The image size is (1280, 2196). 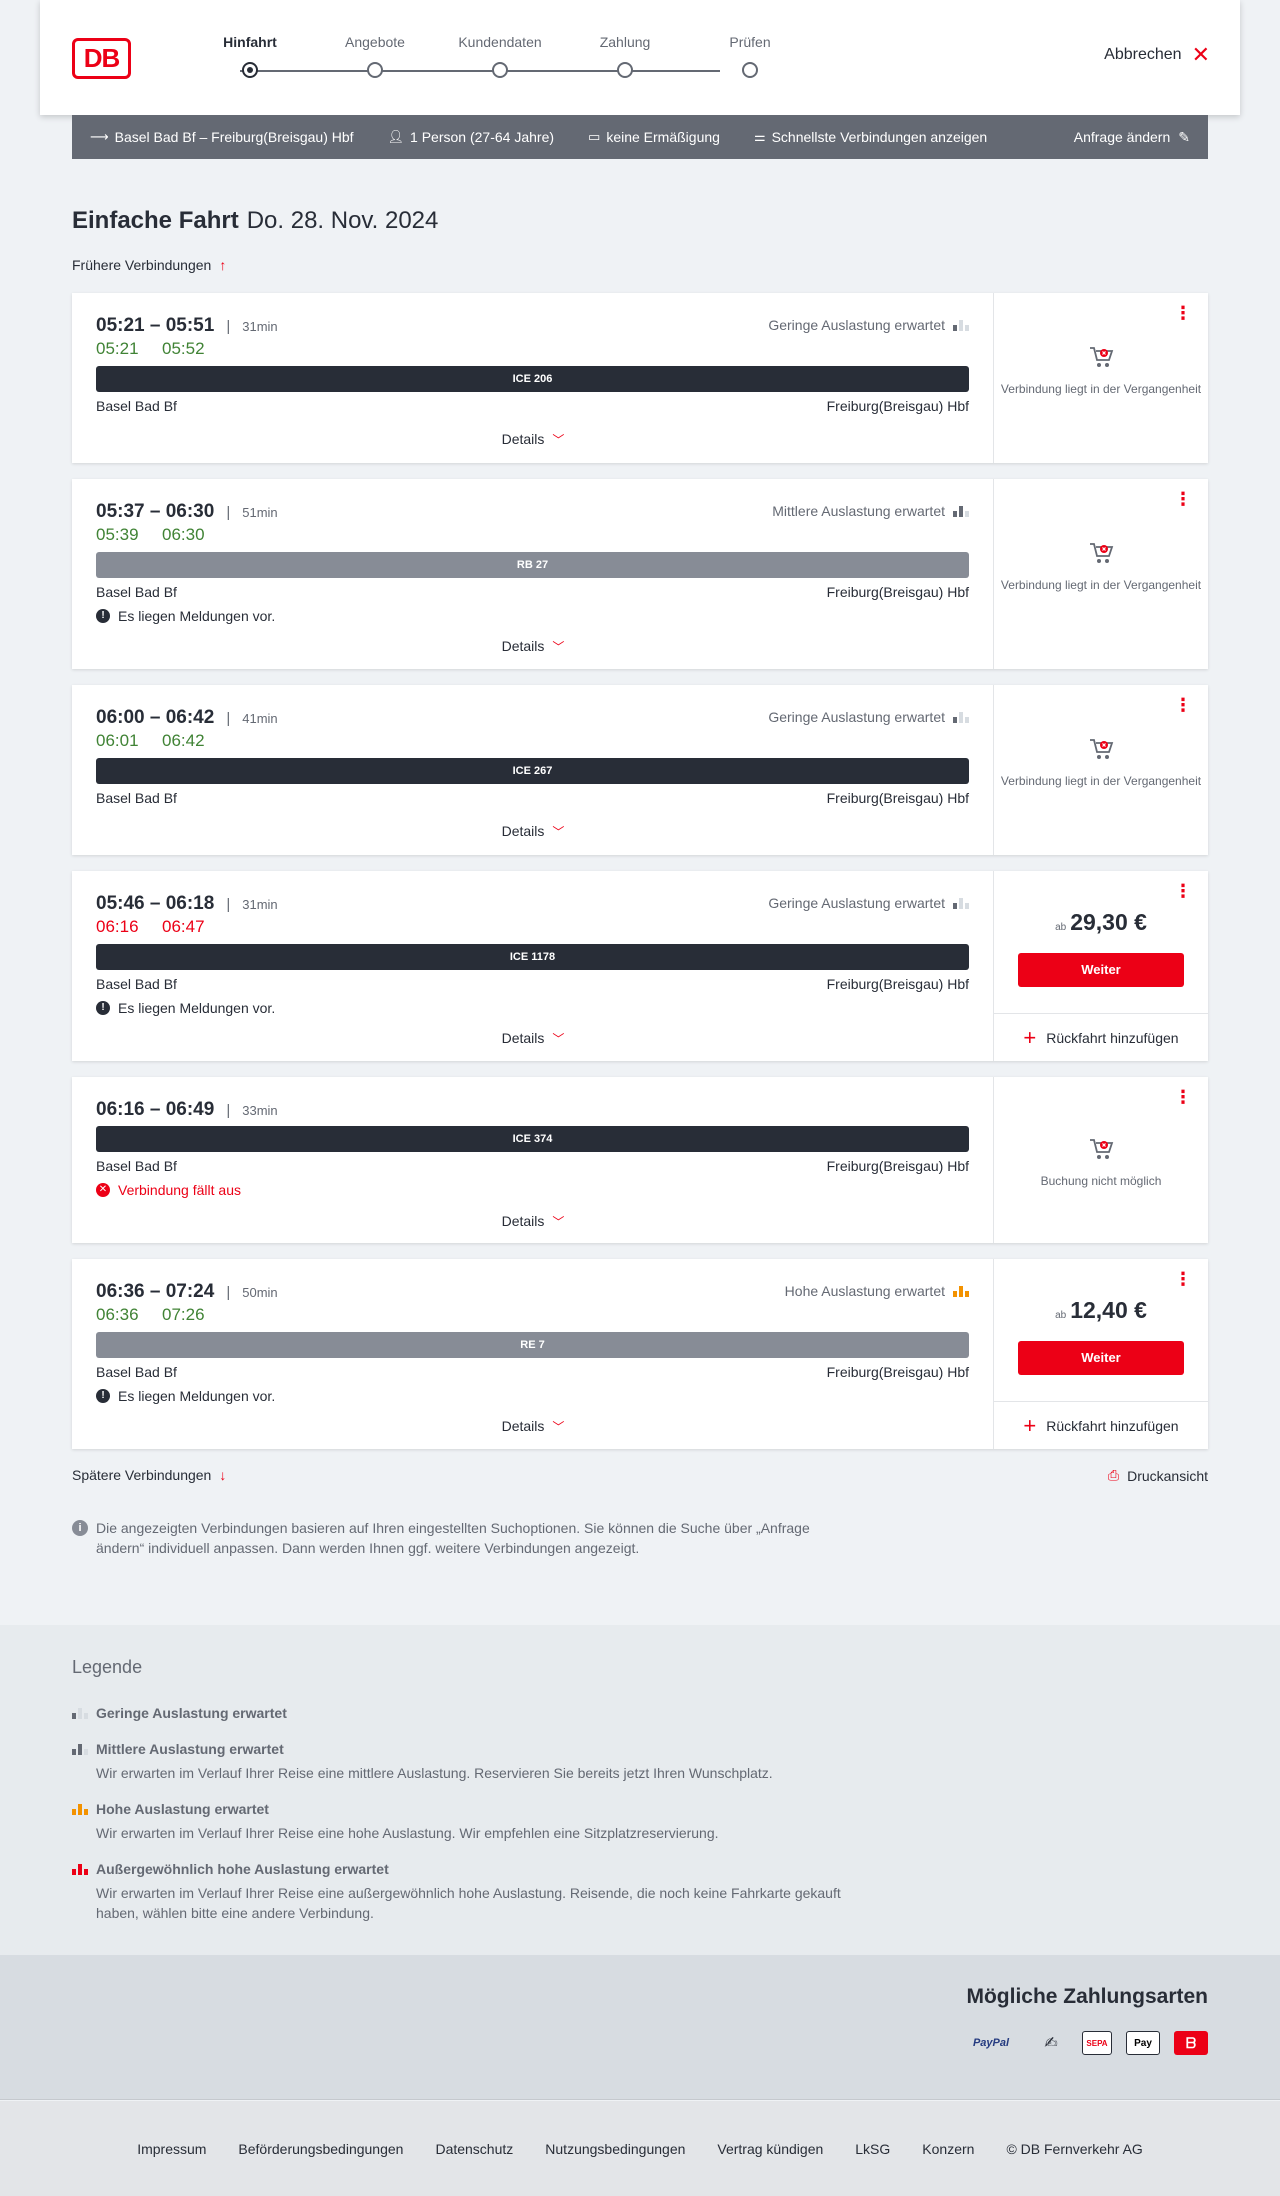 What do you see at coordinates (1101, 1181) in the screenshot?
I see `unavailable-text: Buchung nicht möglich` at bounding box center [1101, 1181].